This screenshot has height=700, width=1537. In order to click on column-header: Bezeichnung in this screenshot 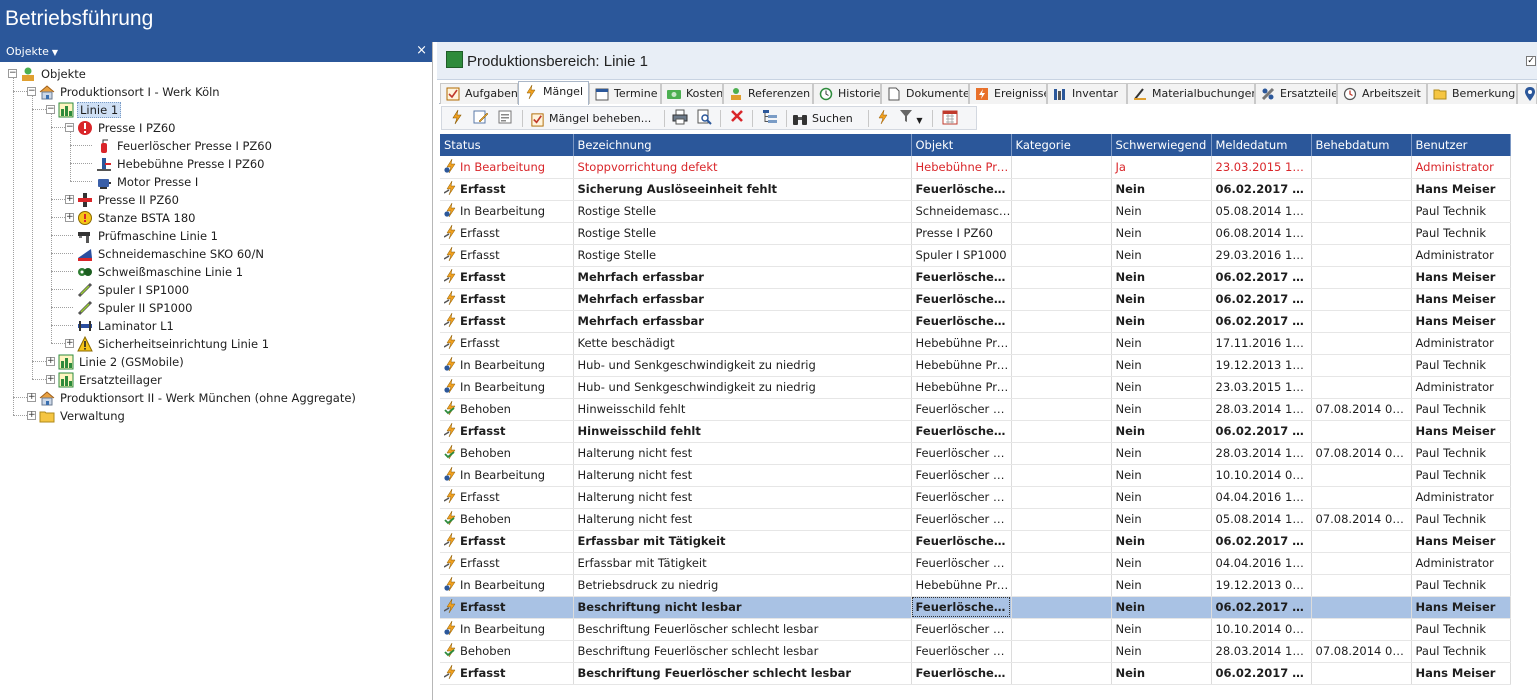, I will do `click(742, 145)`.